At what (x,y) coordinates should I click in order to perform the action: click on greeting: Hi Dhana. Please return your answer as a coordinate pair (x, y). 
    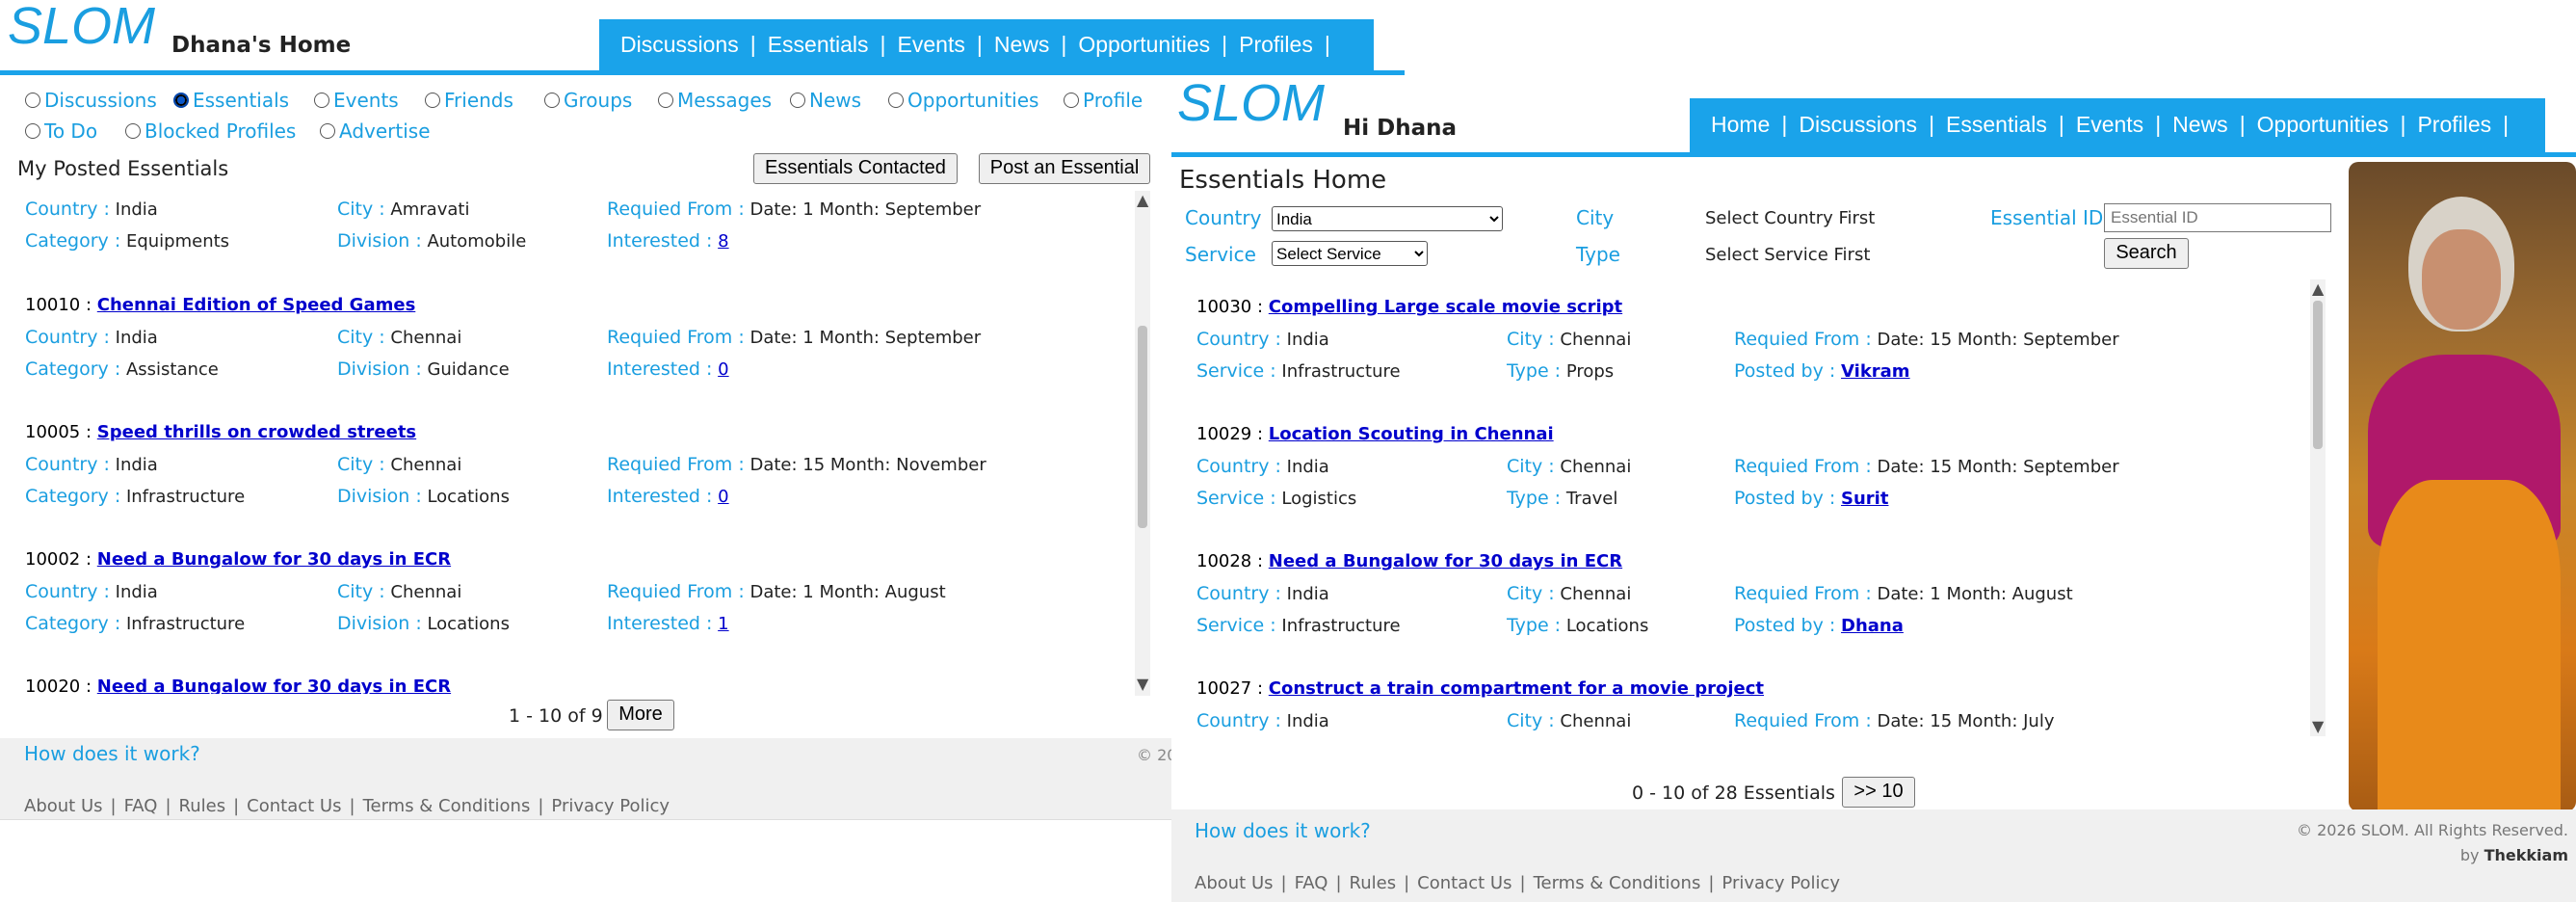
    Looking at the image, I should click on (1401, 128).